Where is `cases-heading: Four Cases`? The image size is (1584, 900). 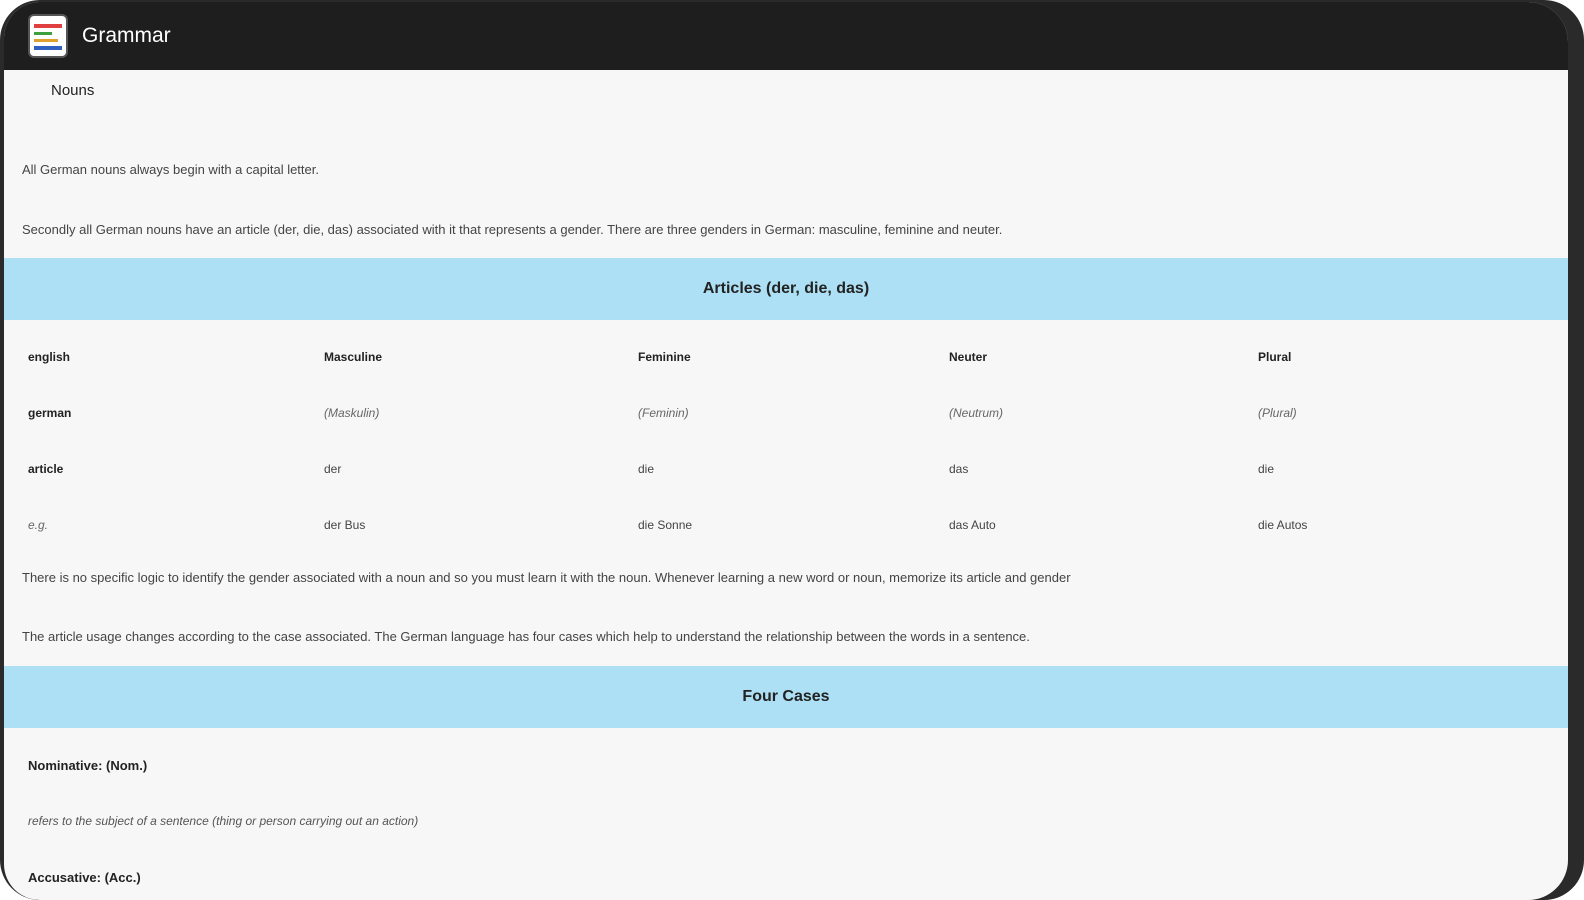 cases-heading: Four Cases is located at coordinates (786, 696).